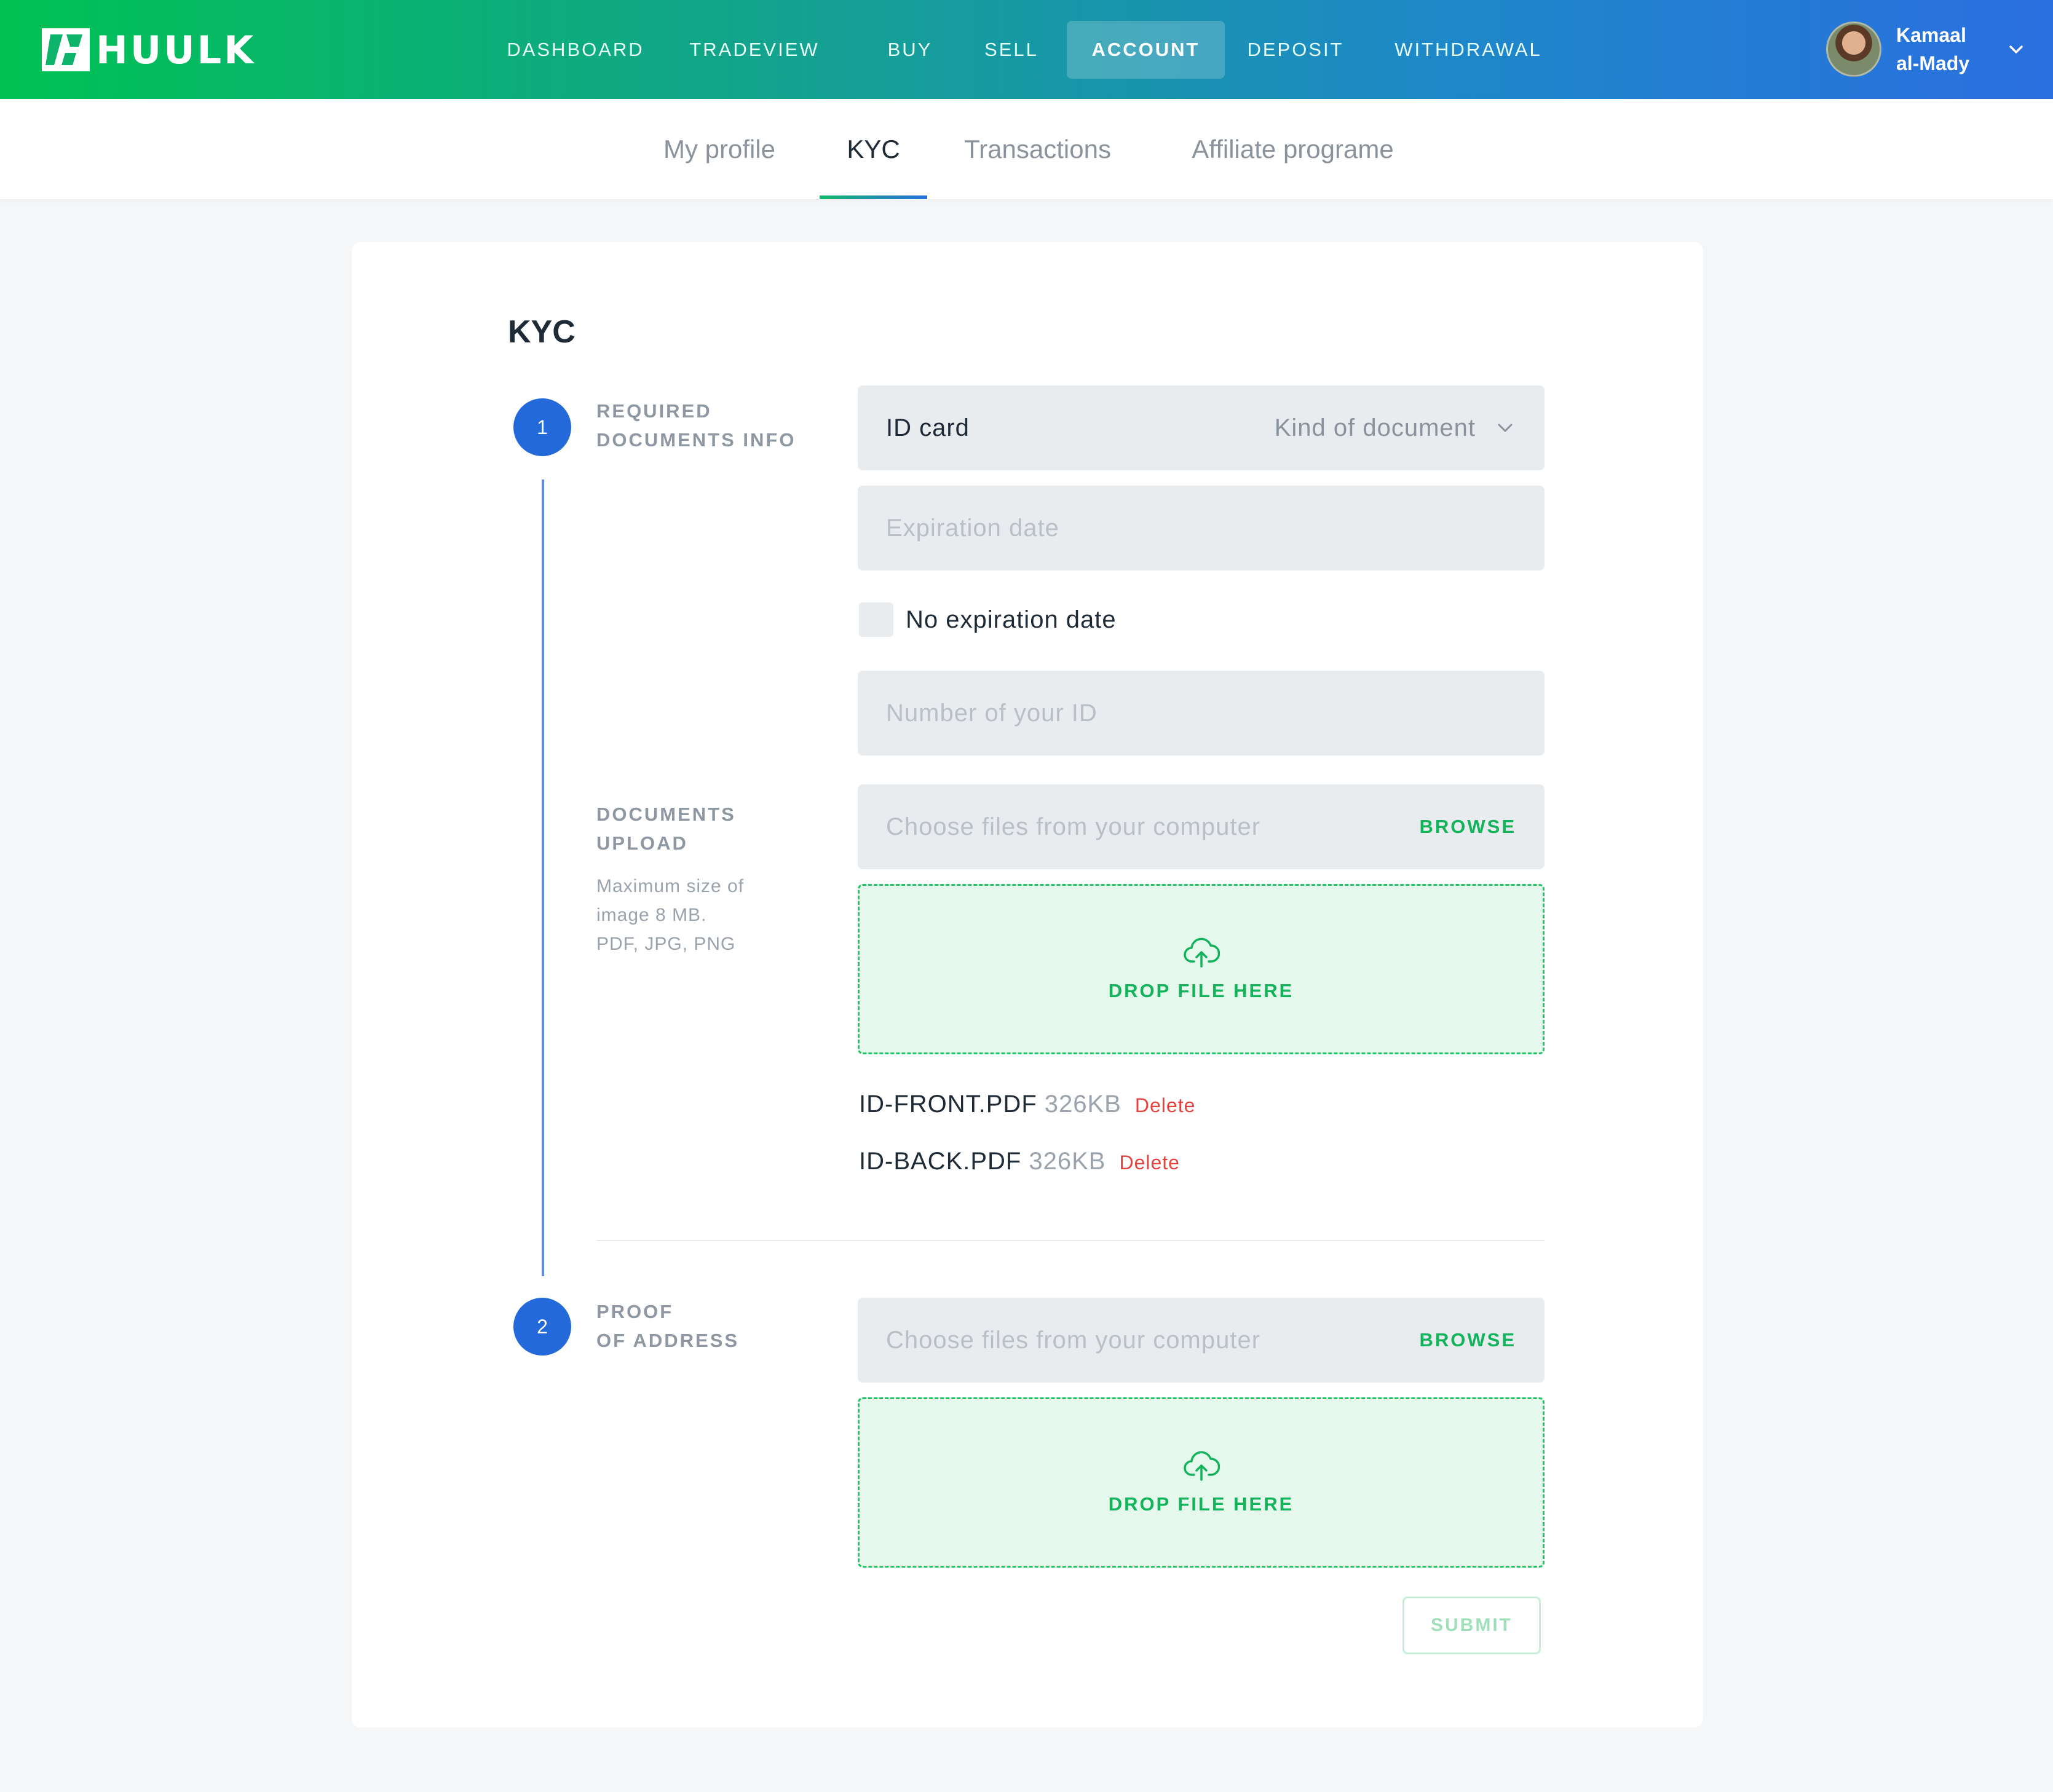  I want to click on tab-affiliate-programe: Affiliate programe, so click(1292, 149).